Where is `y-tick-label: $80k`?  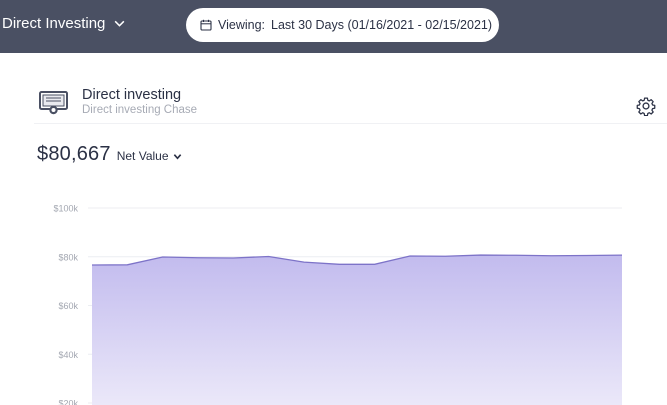 y-tick-label: $80k is located at coordinates (68, 257).